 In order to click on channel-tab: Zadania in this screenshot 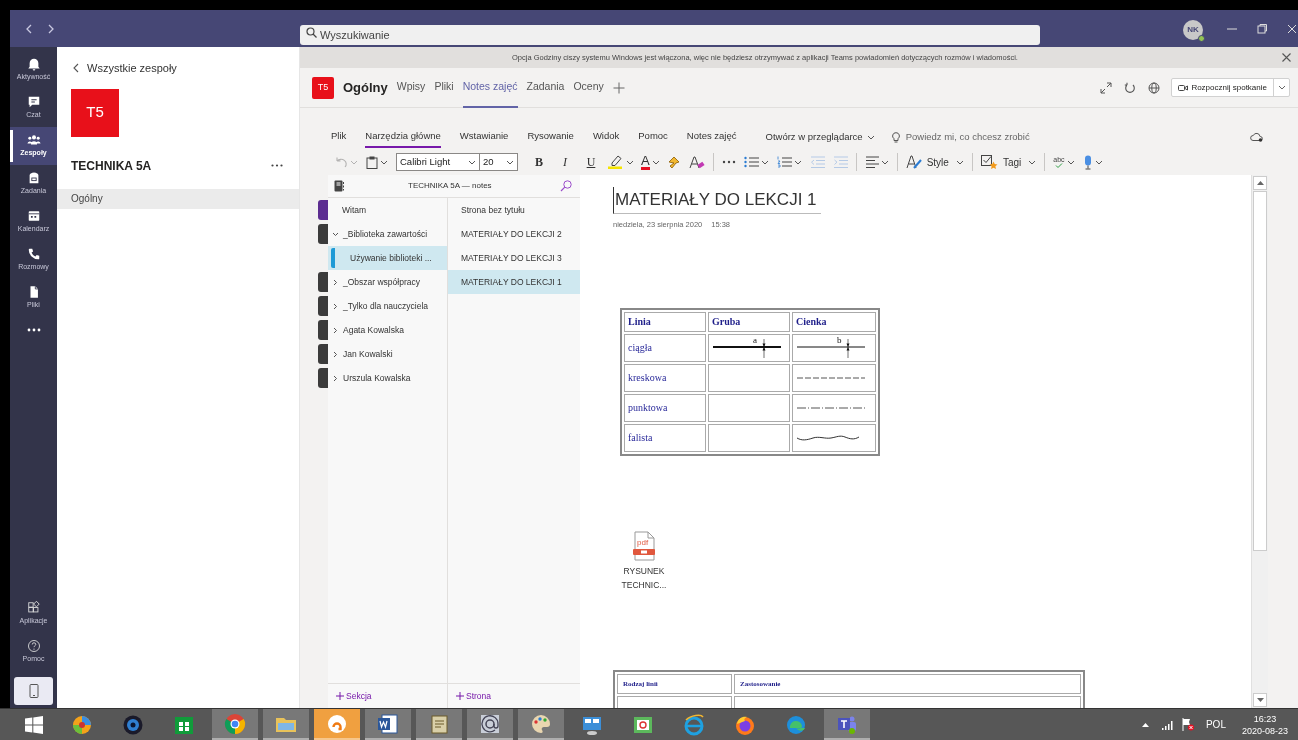, I will do `click(545, 87)`.